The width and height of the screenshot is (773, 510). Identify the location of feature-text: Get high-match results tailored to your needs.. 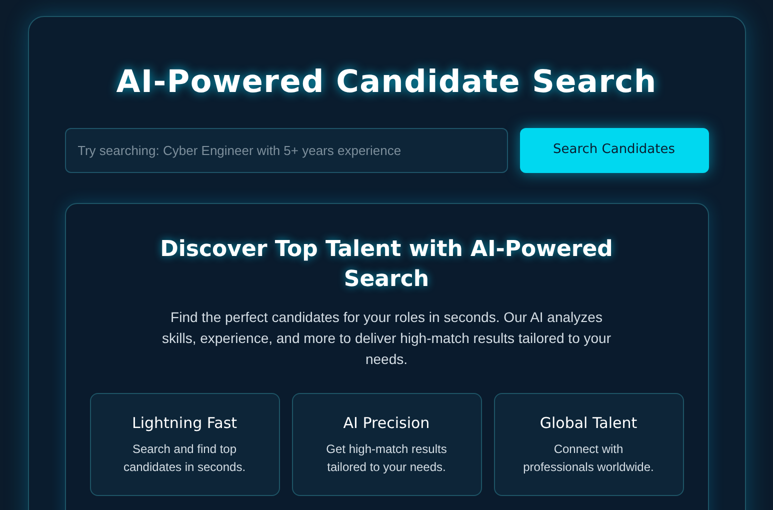
(386, 458).